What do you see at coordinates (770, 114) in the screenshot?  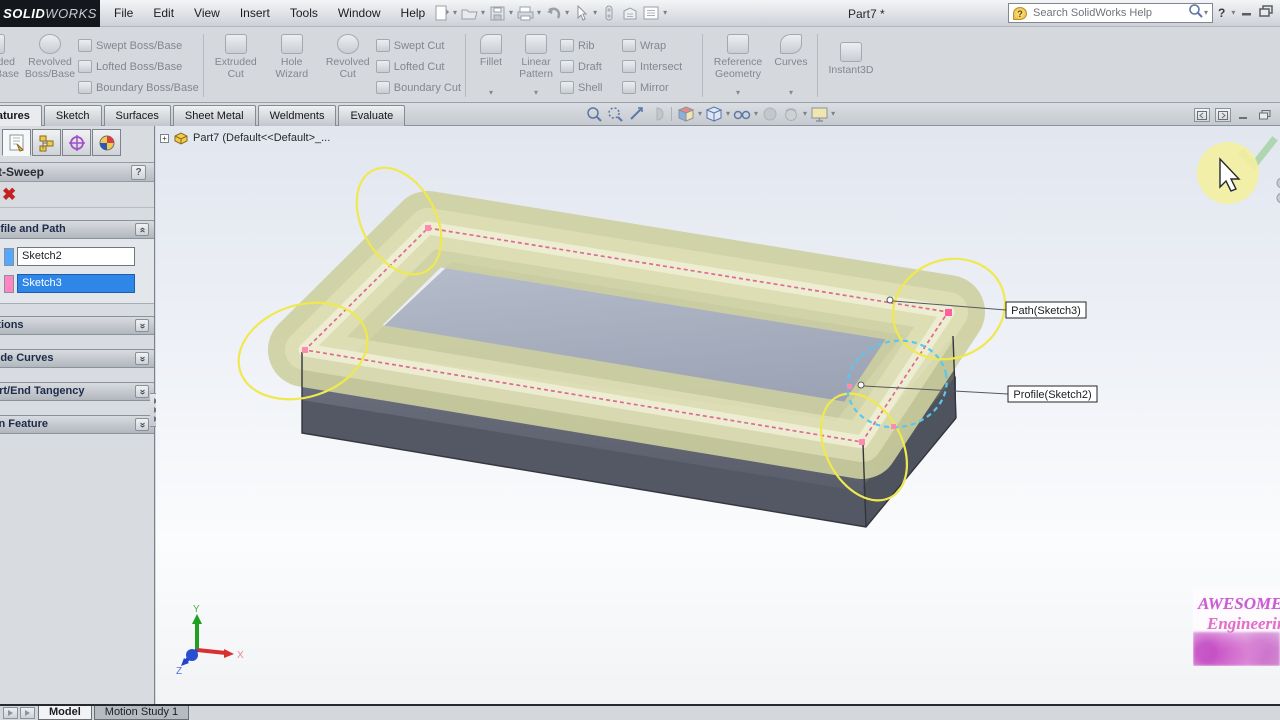 I see `shadows-icon` at bounding box center [770, 114].